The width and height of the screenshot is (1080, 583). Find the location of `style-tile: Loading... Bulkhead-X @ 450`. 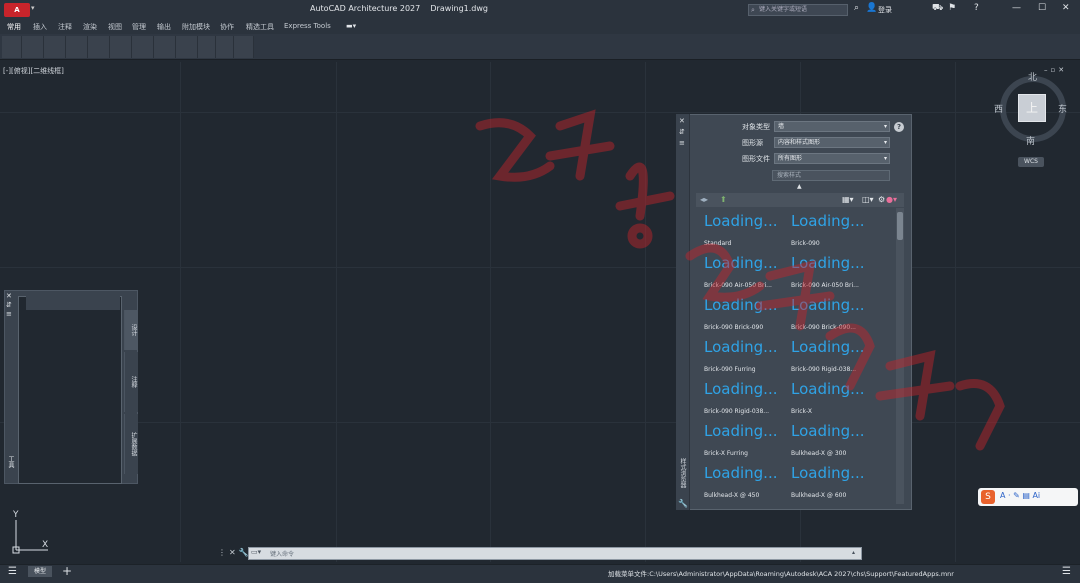

style-tile: Loading... Bulkhead-X @ 450 is located at coordinates (747, 485).